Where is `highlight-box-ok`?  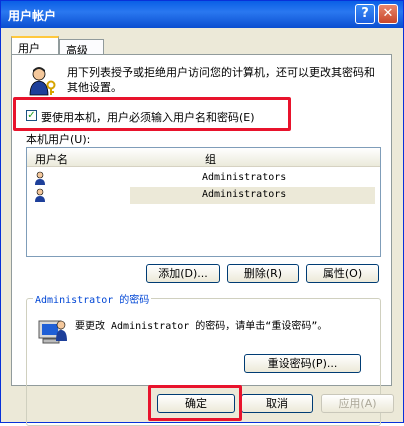
highlight-box-ok is located at coordinates (195, 403).